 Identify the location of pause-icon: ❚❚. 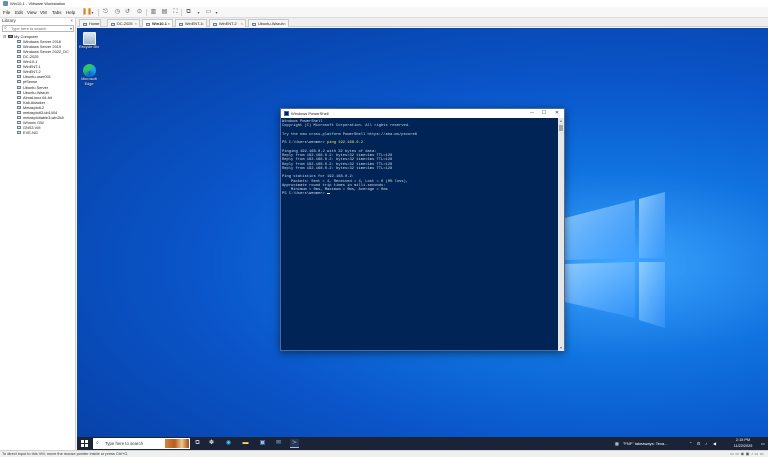
(87, 12).